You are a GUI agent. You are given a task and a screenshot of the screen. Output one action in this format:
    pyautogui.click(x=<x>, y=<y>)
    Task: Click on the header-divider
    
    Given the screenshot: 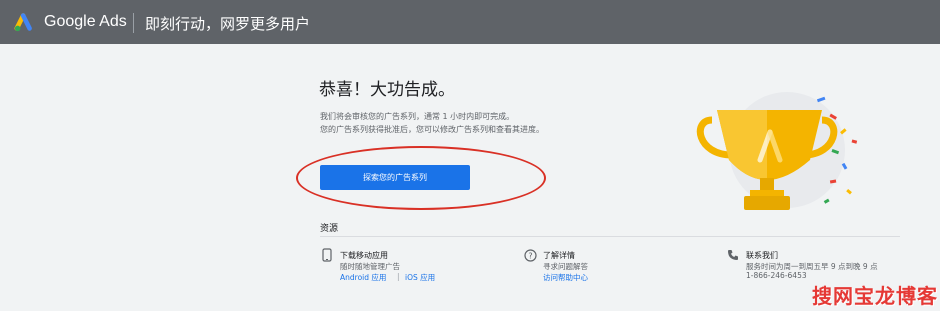 What is the action you would take?
    pyautogui.click(x=133, y=23)
    